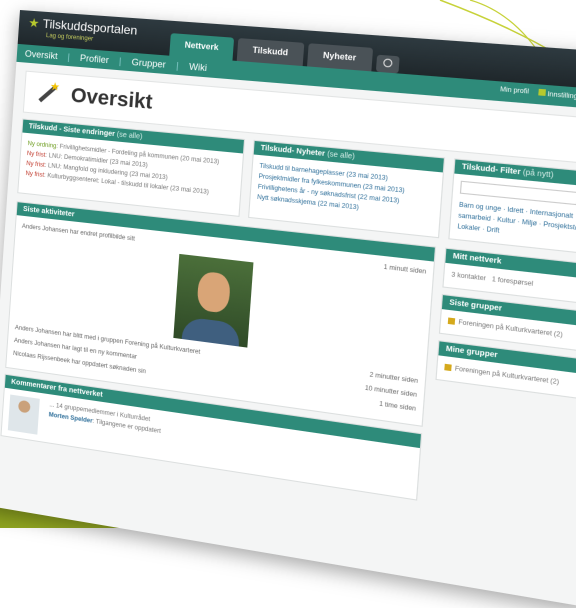 Image resolution: width=576 pixels, height=608 pixels. What do you see at coordinates (148, 63) in the screenshot?
I see `nav-grupper: Grupper` at bounding box center [148, 63].